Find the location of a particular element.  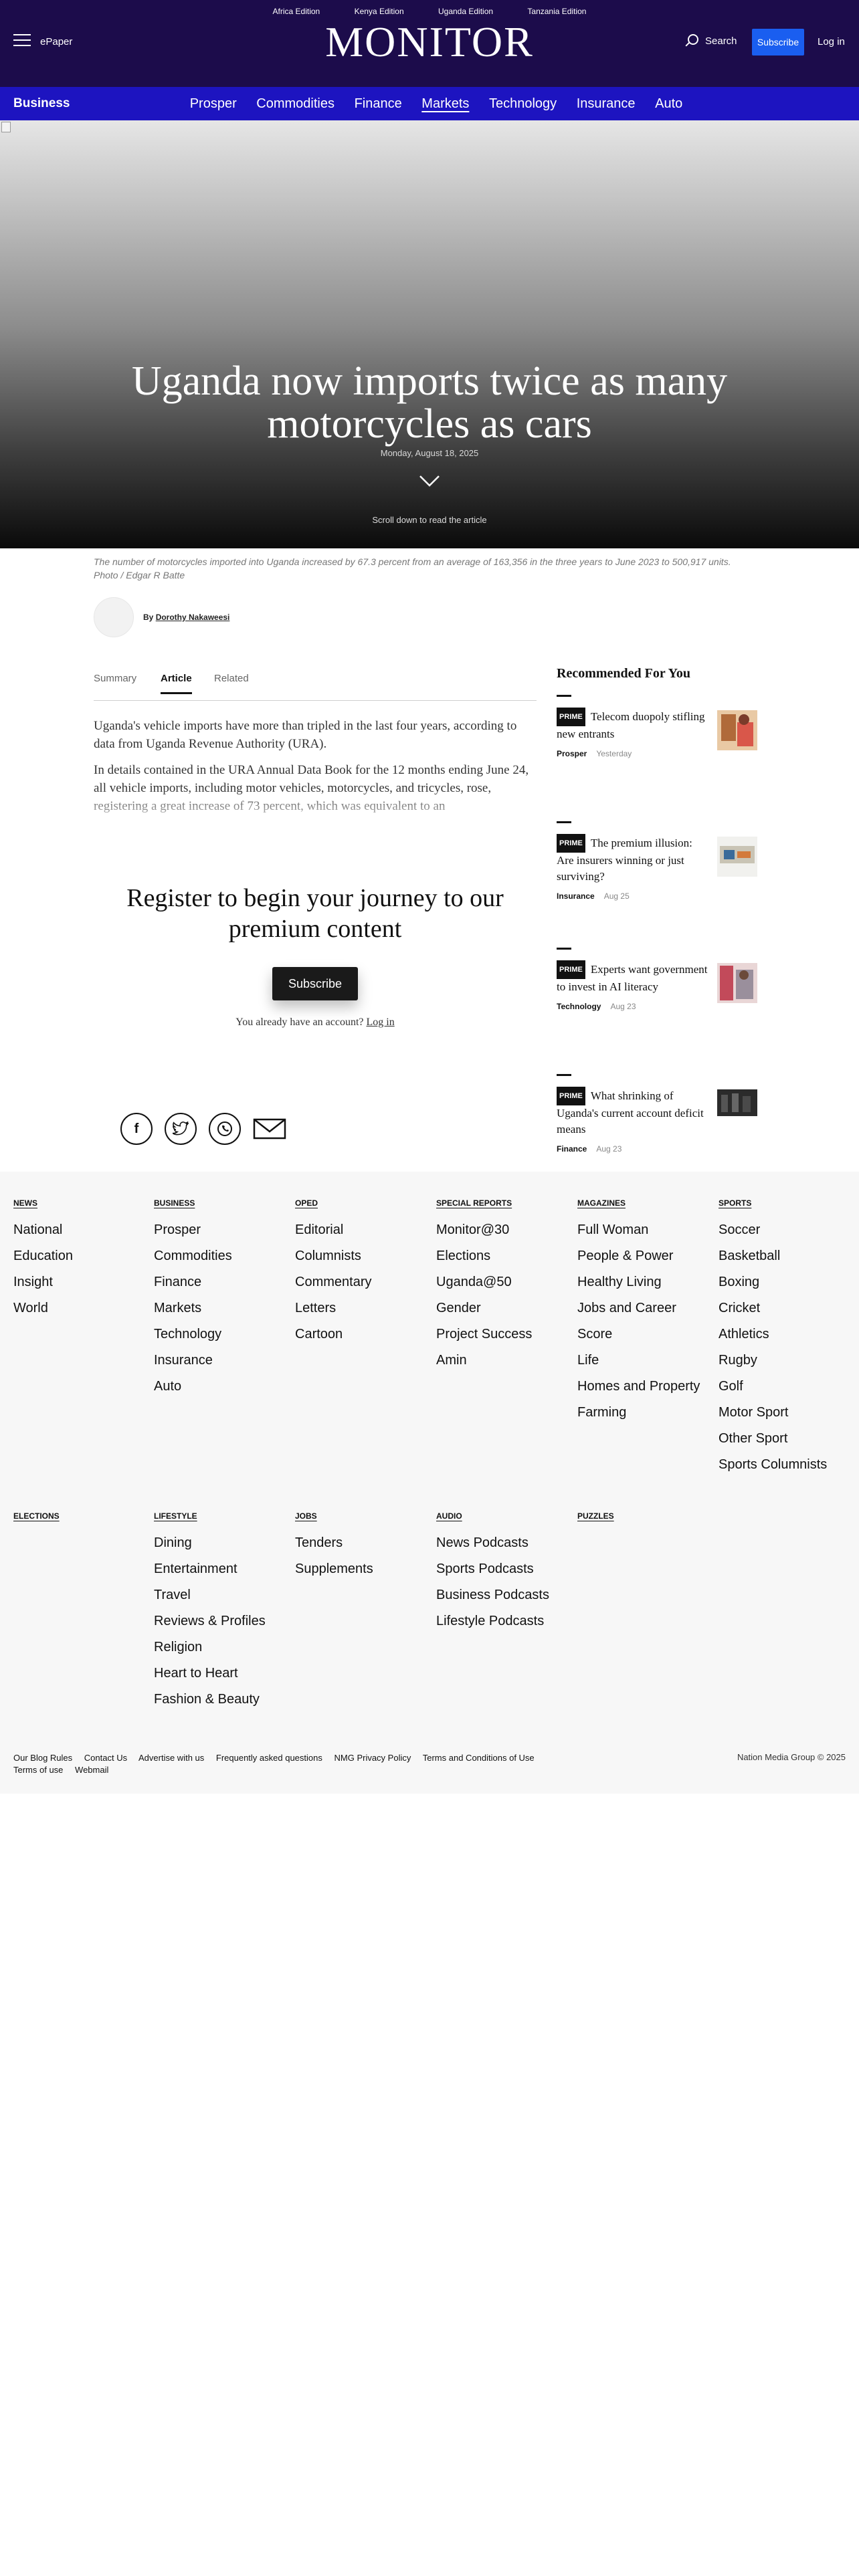

footer-link: Fashion & Beauty is located at coordinates (221, 1700).